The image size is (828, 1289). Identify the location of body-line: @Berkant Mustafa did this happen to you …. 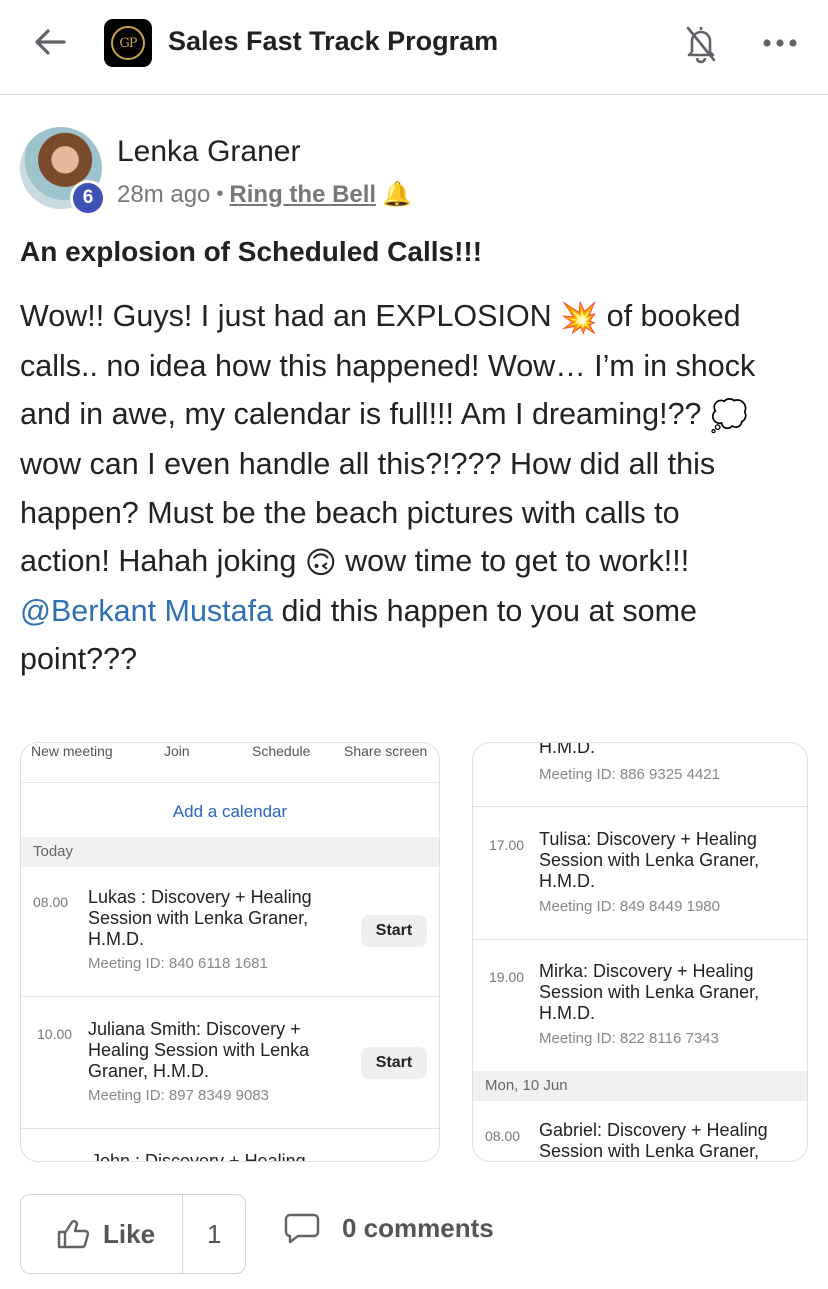
(415, 611).